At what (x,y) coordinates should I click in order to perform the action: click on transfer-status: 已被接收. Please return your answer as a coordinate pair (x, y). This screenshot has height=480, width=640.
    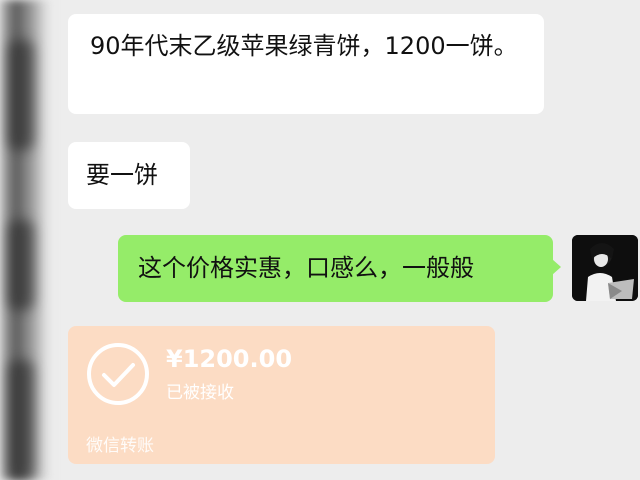
    Looking at the image, I should click on (200, 393).